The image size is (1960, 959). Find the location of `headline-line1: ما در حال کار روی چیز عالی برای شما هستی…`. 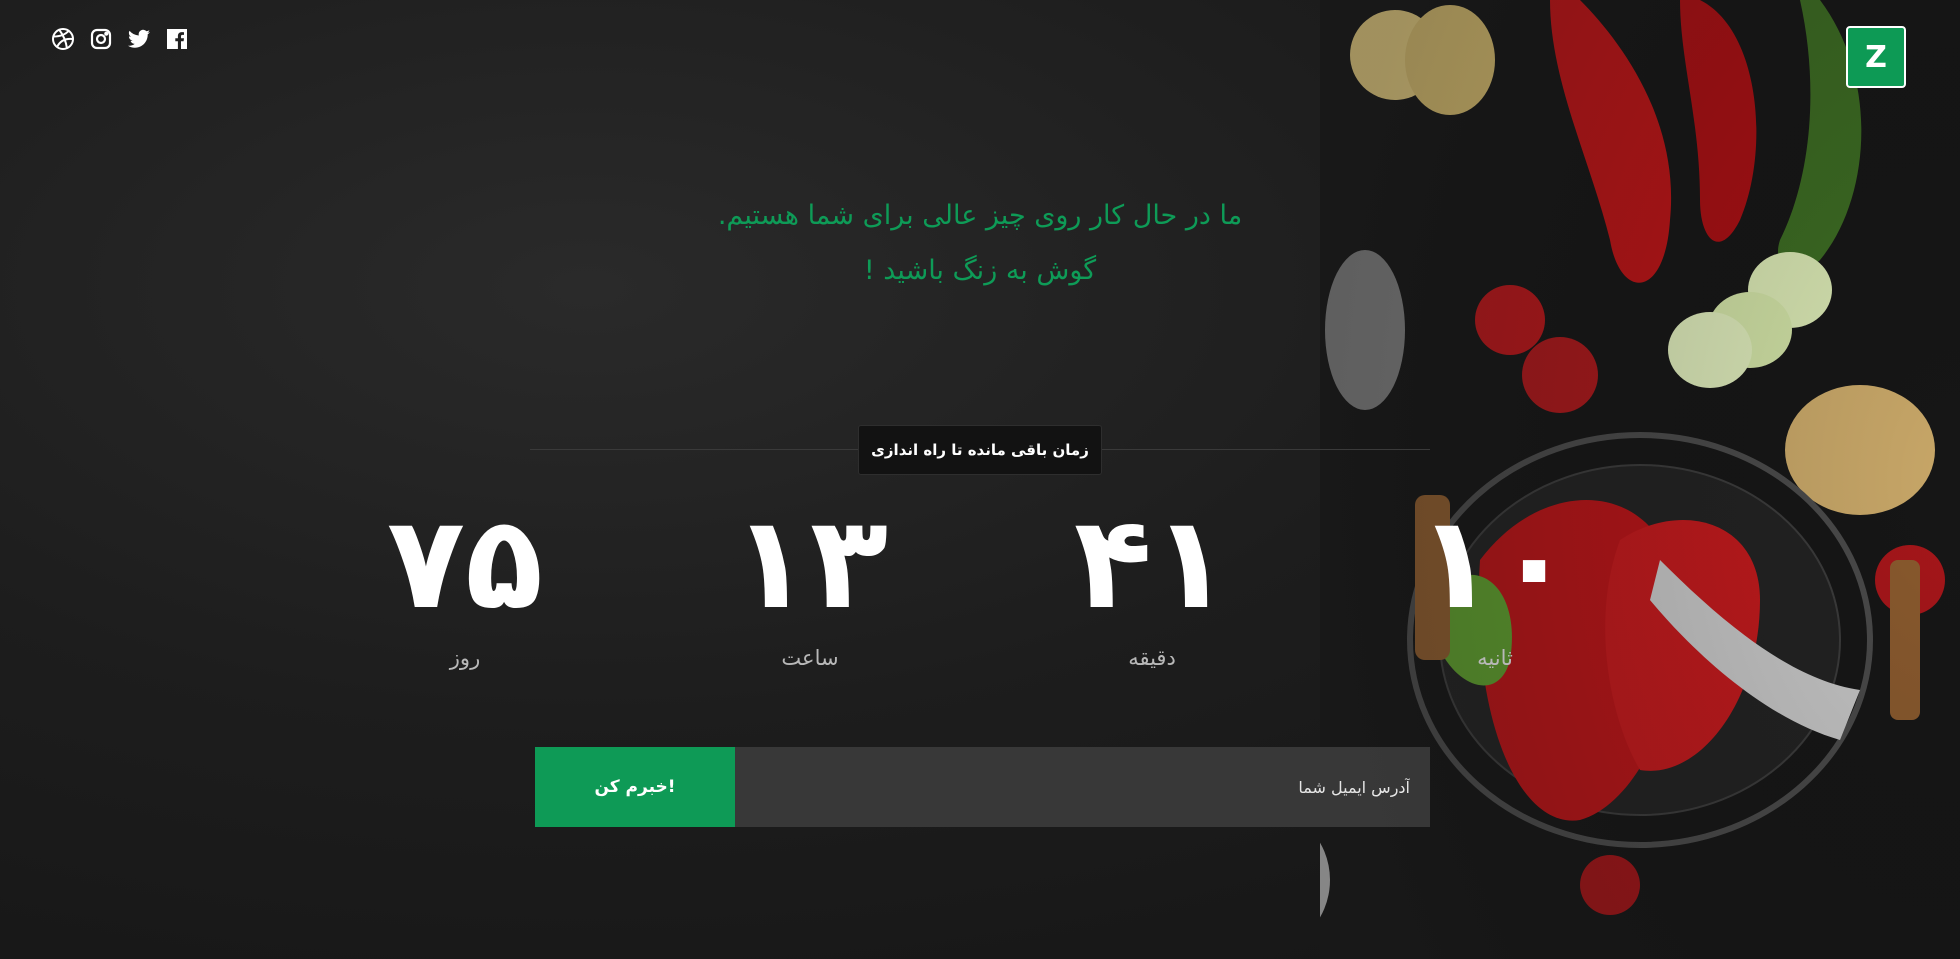

headline-line1: ما در حال کار روی چیز عالی برای شما هستی… is located at coordinates (980, 215).